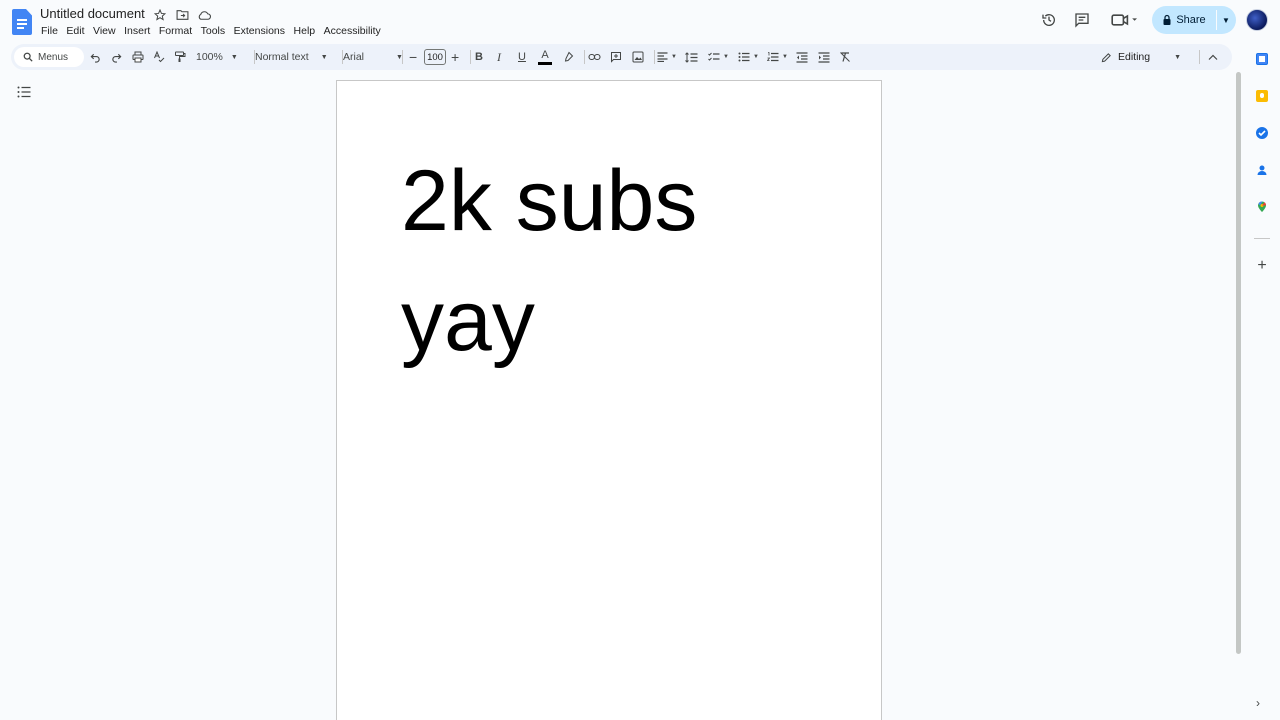 The height and width of the screenshot is (720, 1280). Describe the element at coordinates (1082, 20) in the screenshot. I see `comments-icon` at that location.